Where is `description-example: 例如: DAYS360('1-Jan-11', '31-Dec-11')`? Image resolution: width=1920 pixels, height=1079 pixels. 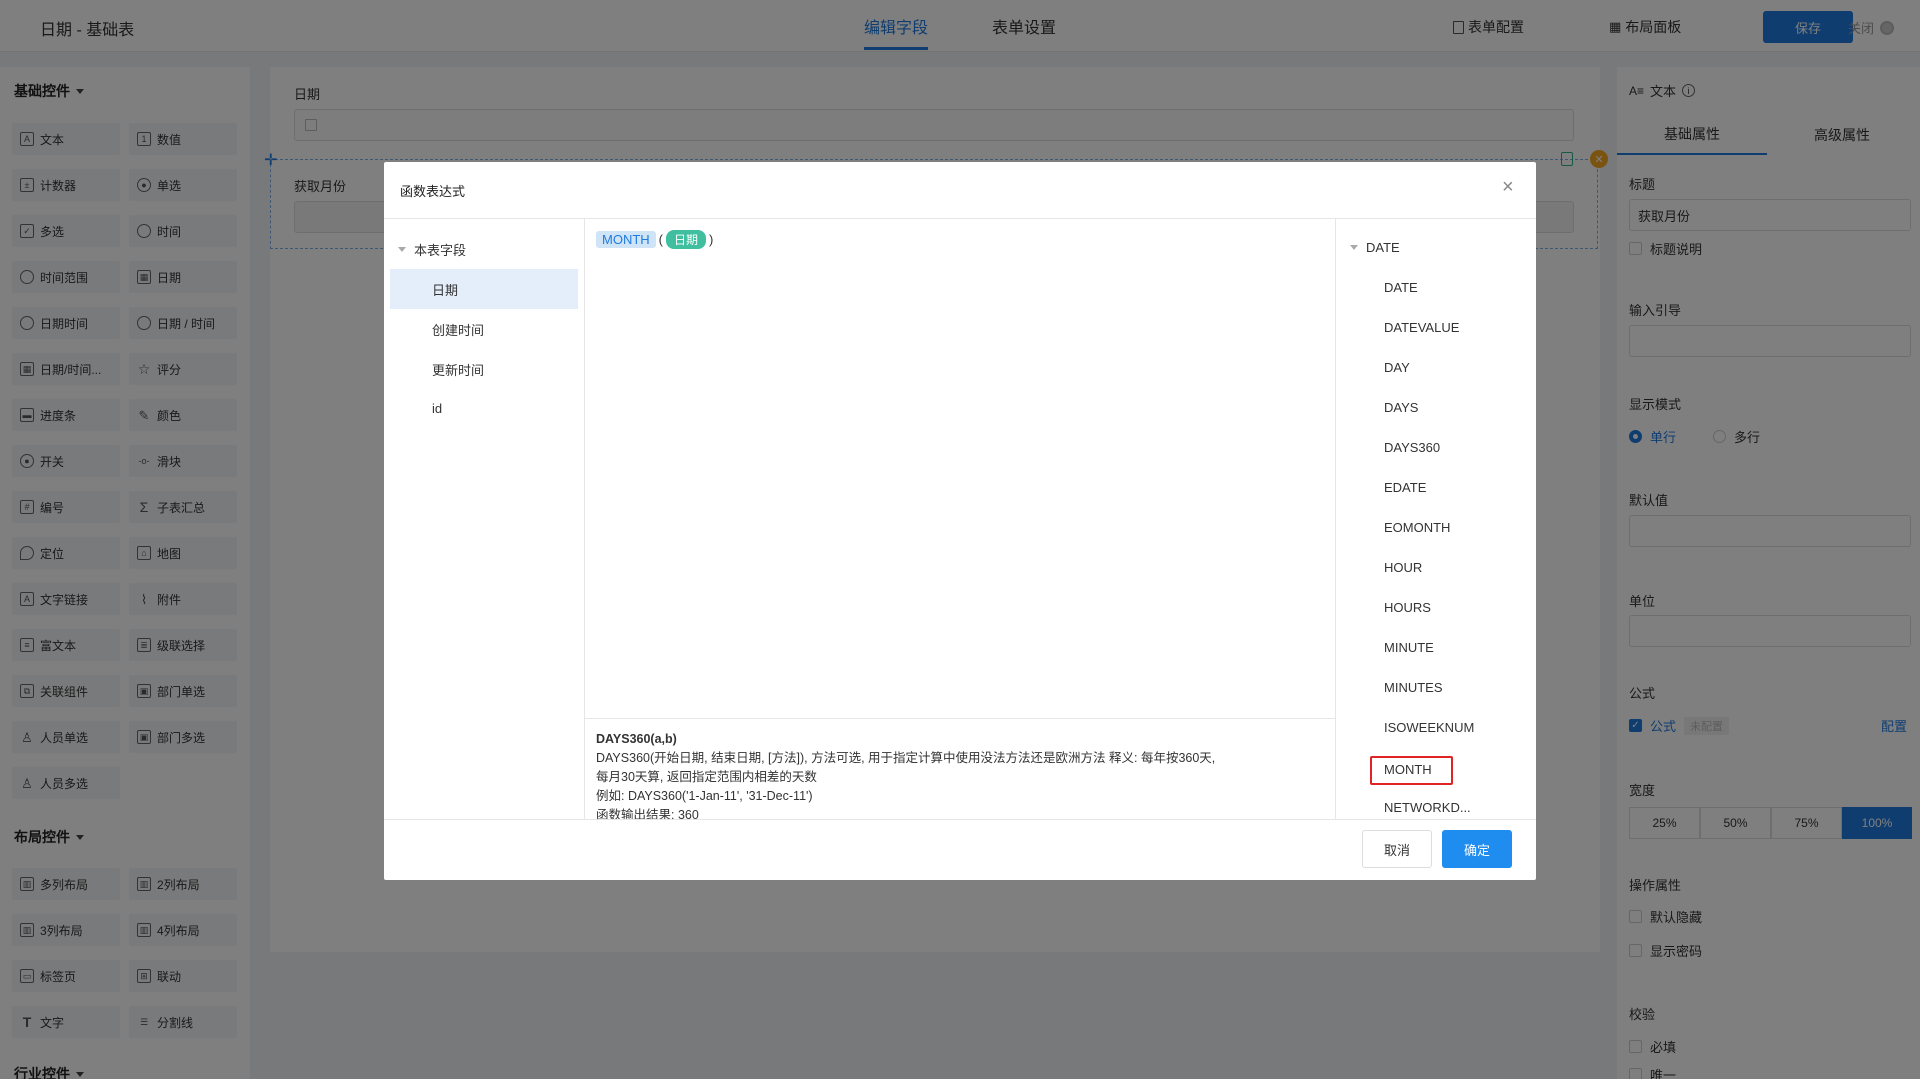
description-example: 例如: DAYS360('1-Jan-11', '31-Dec-11') is located at coordinates (704, 796).